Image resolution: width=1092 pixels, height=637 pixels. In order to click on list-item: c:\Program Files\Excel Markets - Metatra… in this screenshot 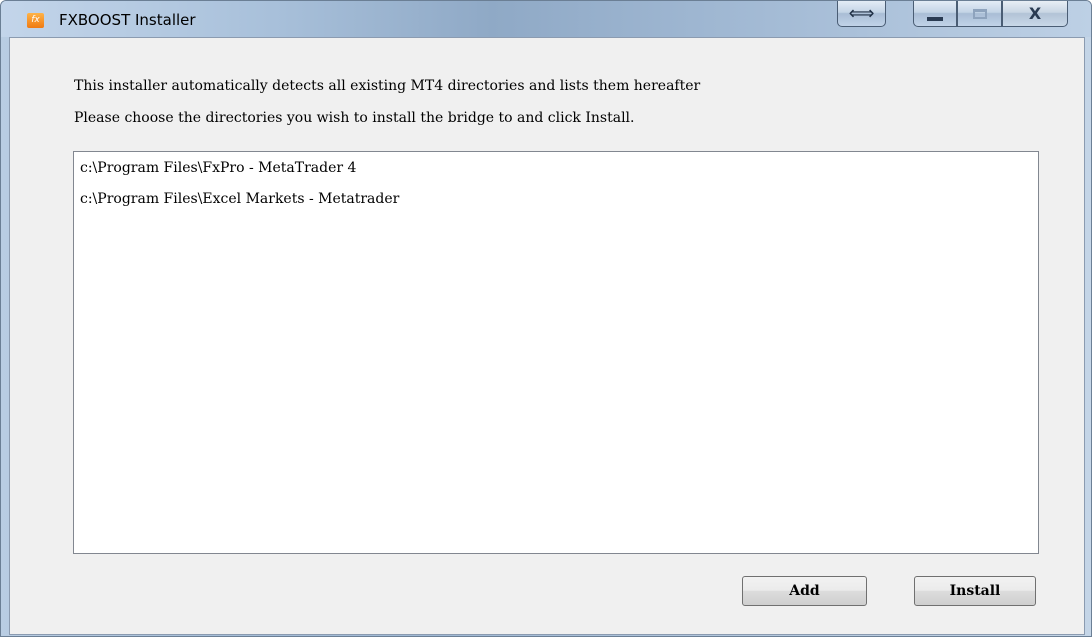, I will do `click(239, 199)`.